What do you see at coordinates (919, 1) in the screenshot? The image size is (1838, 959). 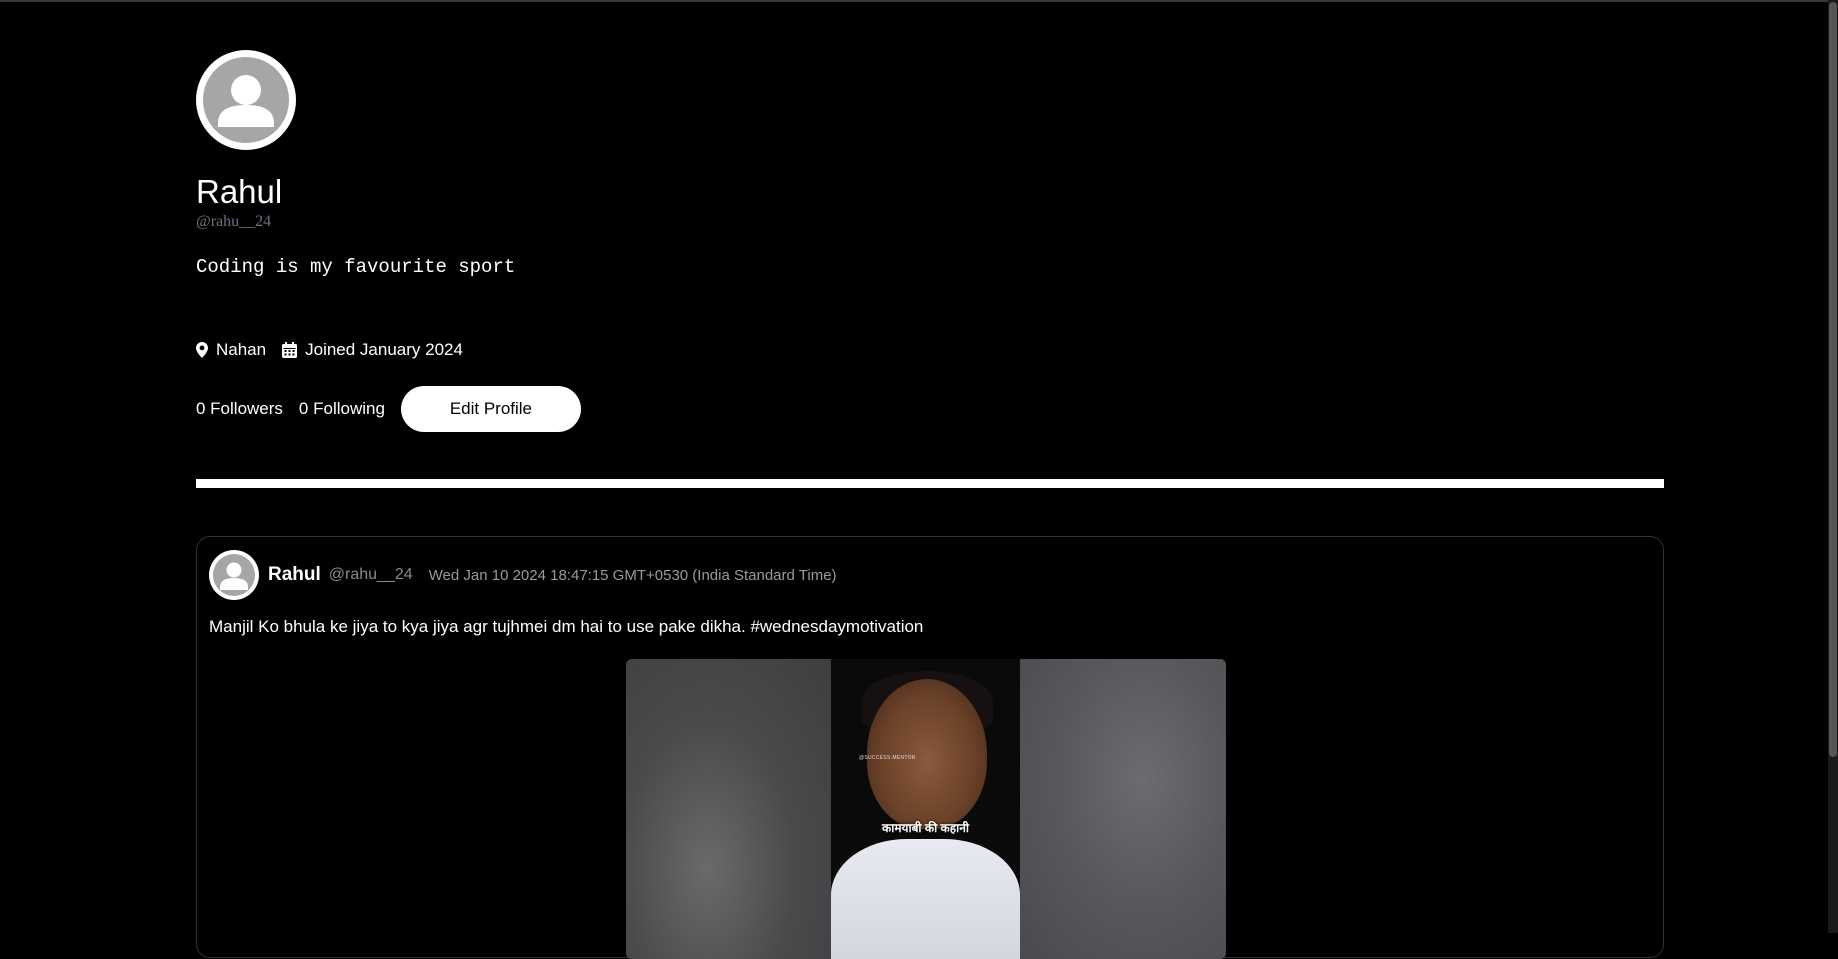 I see `window-top-border` at bounding box center [919, 1].